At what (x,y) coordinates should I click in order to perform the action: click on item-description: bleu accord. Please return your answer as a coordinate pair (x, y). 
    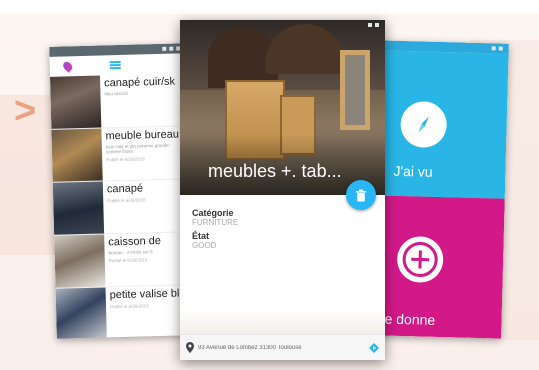
    Looking at the image, I should click on (116, 93).